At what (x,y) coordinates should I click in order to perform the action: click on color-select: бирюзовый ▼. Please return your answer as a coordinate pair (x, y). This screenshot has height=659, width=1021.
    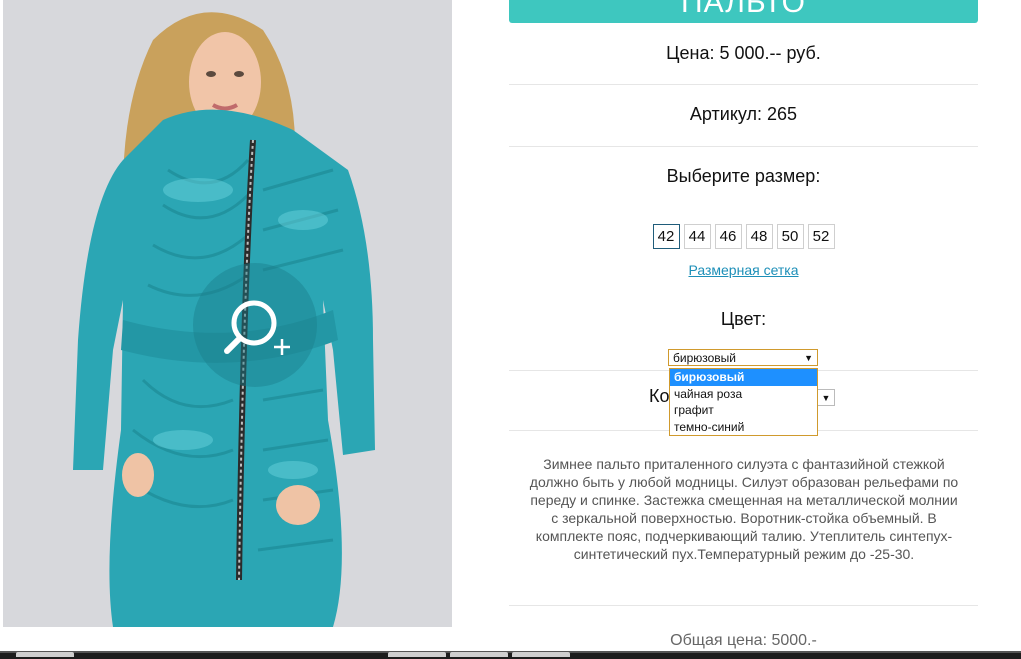
    Looking at the image, I should click on (743, 357).